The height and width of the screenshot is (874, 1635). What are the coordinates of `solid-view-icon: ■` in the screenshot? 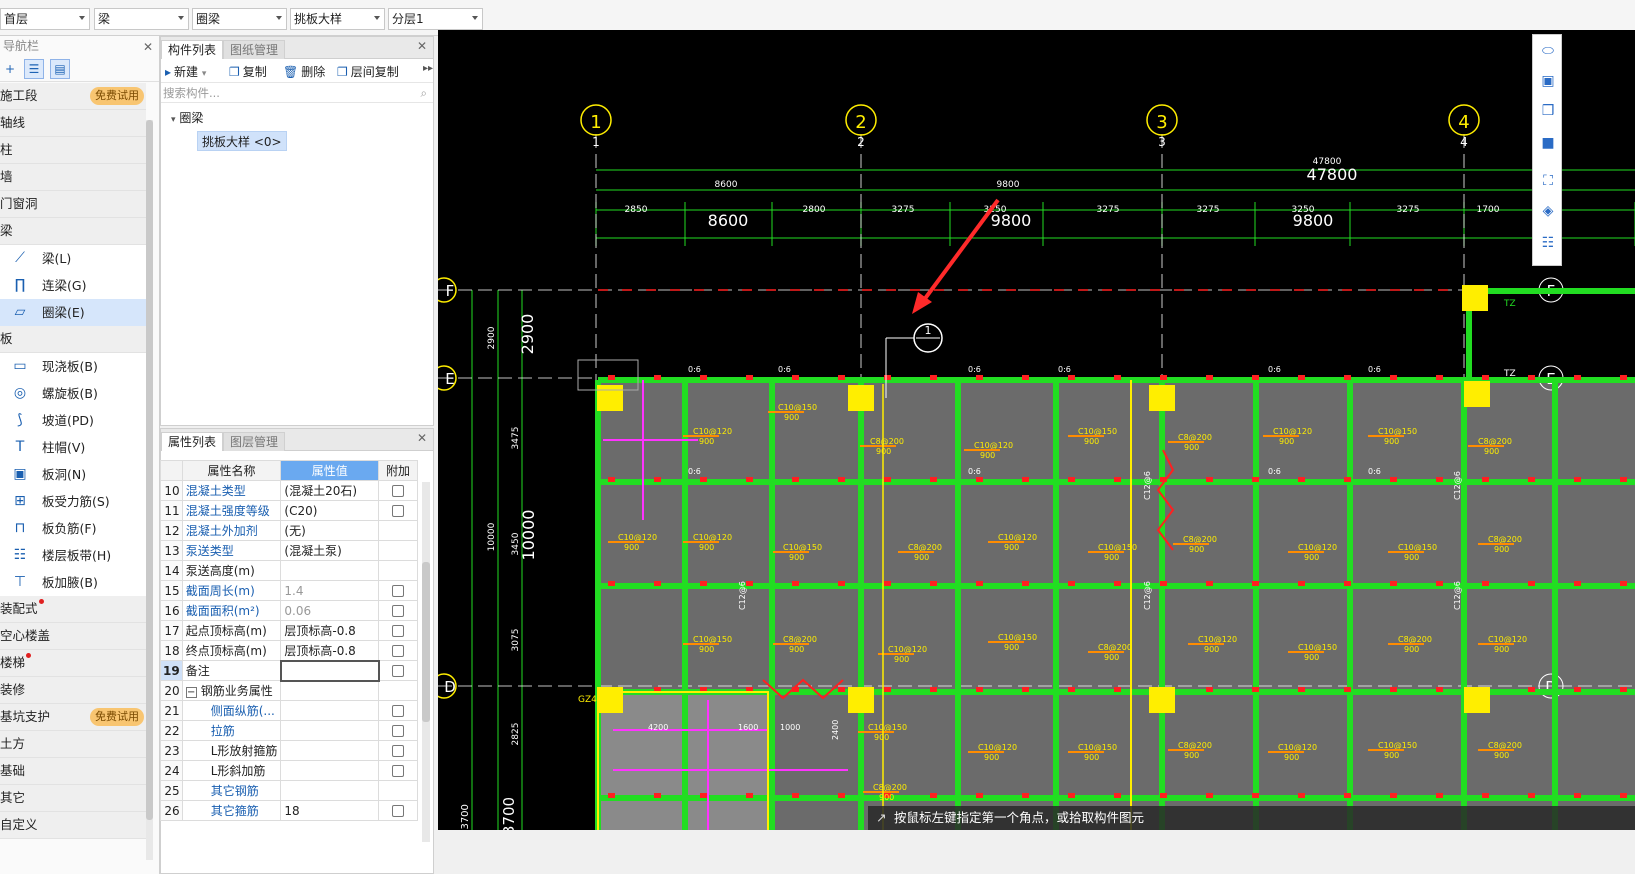 It's located at (1548, 143).